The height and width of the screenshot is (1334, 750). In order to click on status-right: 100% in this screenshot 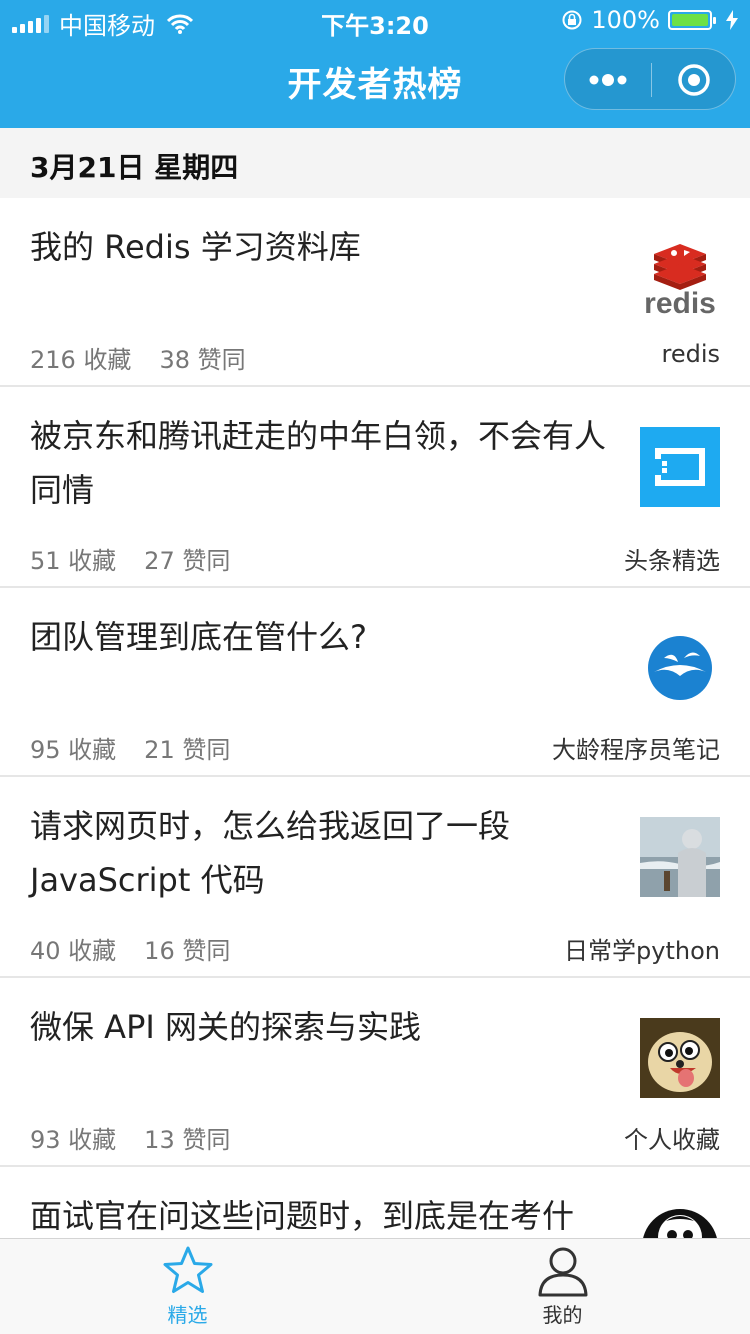, I will do `click(649, 20)`.